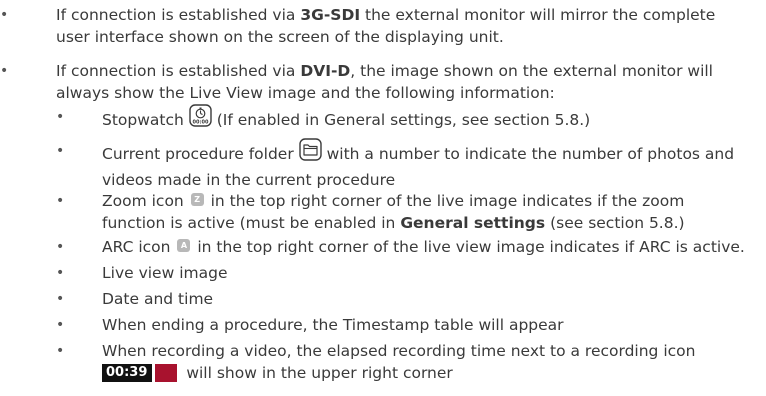 The image size is (766, 396). Describe the element at coordinates (432, 299) in the screenshot. I see `sub-item-date-time: Date and time` at that location.